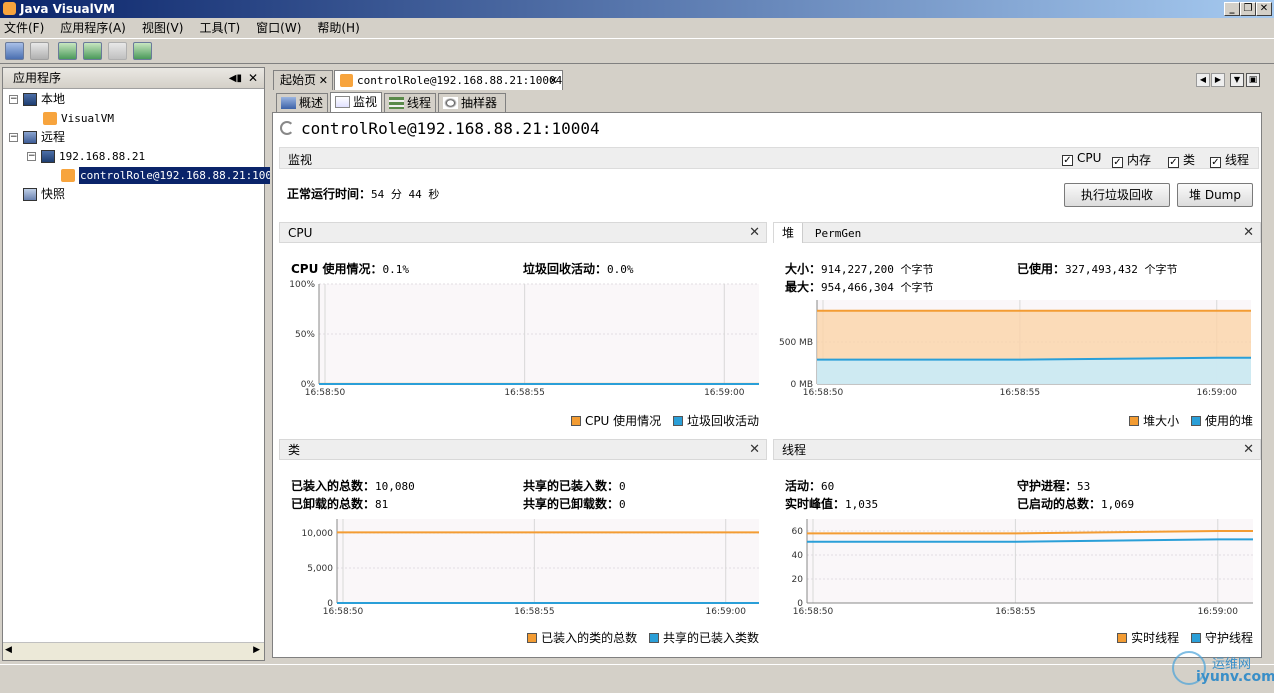 The image size is (1274, 693). Describe the element at coordinates (13, 99) in the screenshot. I see `expand-local-icon: −` at that location.